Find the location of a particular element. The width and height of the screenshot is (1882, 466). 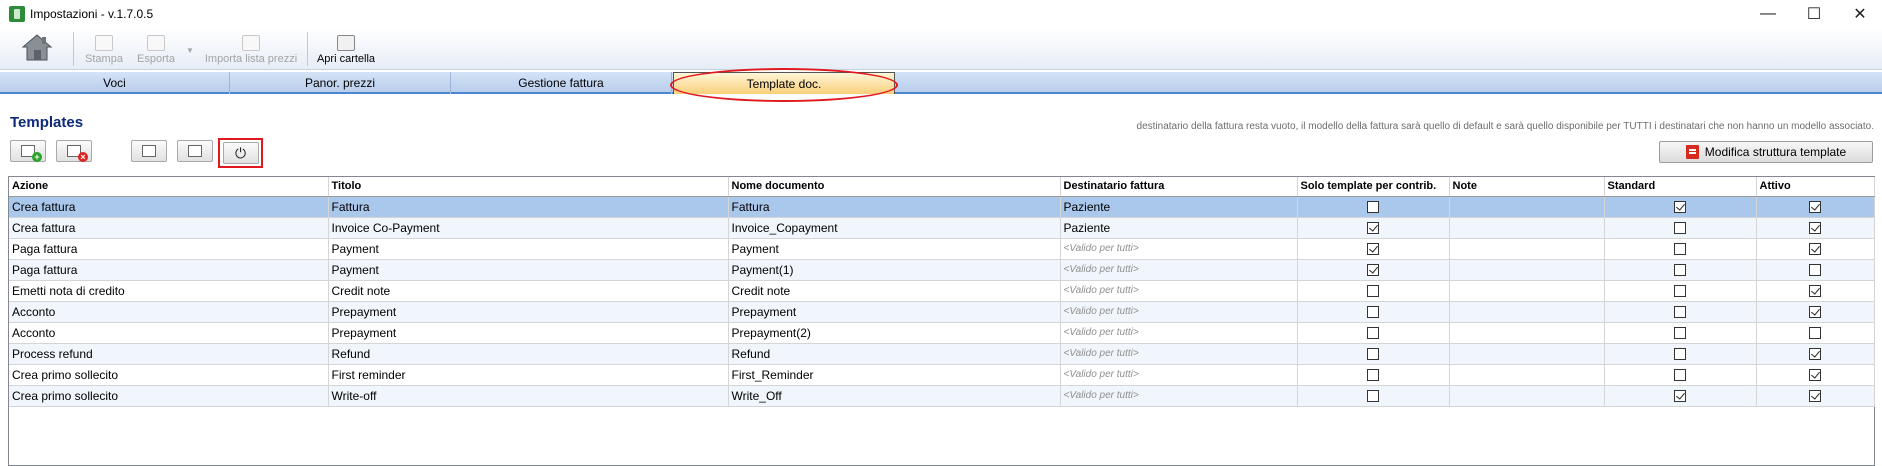

cell-azione: Emetti nota di credito is located at coordinates (169, 291).